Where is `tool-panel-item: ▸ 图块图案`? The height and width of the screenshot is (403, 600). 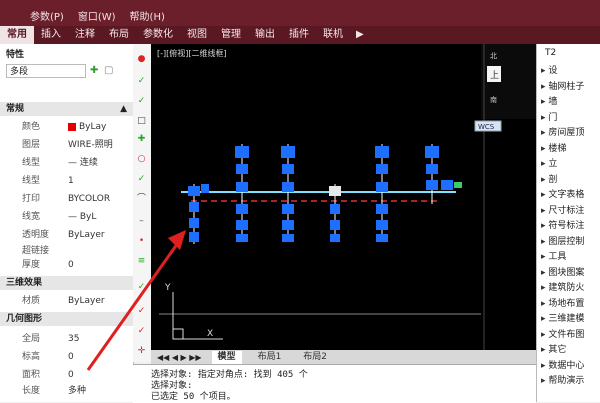
tool-panel-item: ▸ 图块图案 is located at coordinates (570, 273).